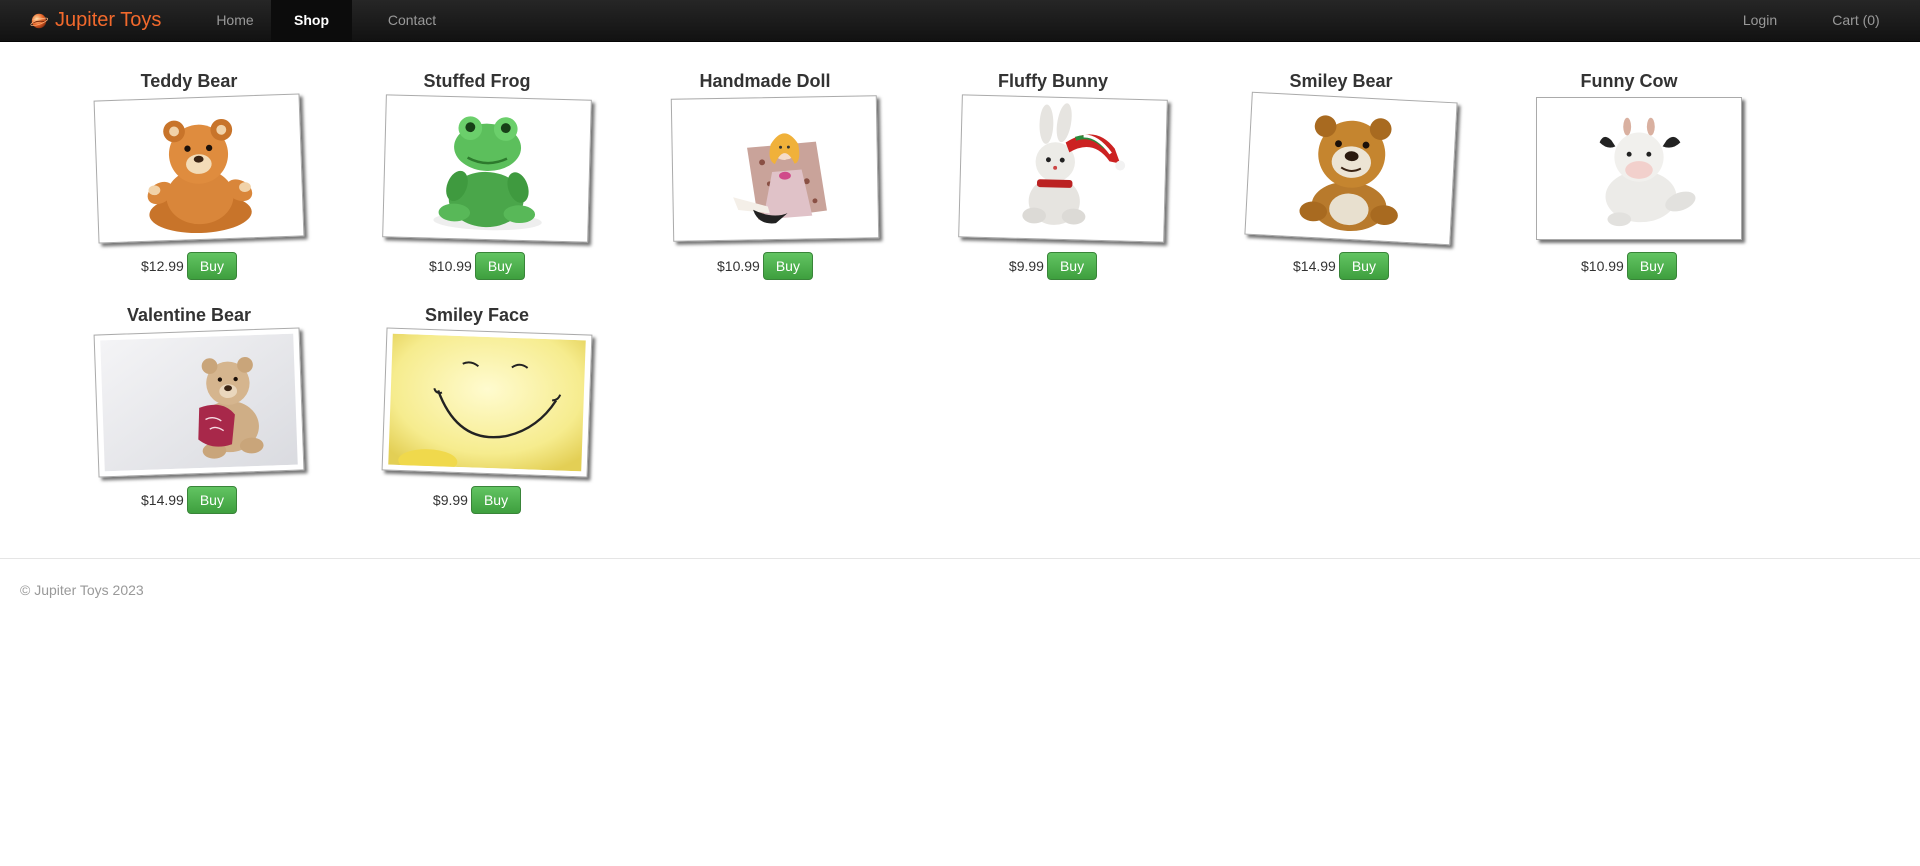 The width and height of the screenshot is (1920, 866). What do you see at coordinates (1856, 20) in the screenshot?
I see `nav-cart: Cart (0)` at bounding box center [1856, 20].